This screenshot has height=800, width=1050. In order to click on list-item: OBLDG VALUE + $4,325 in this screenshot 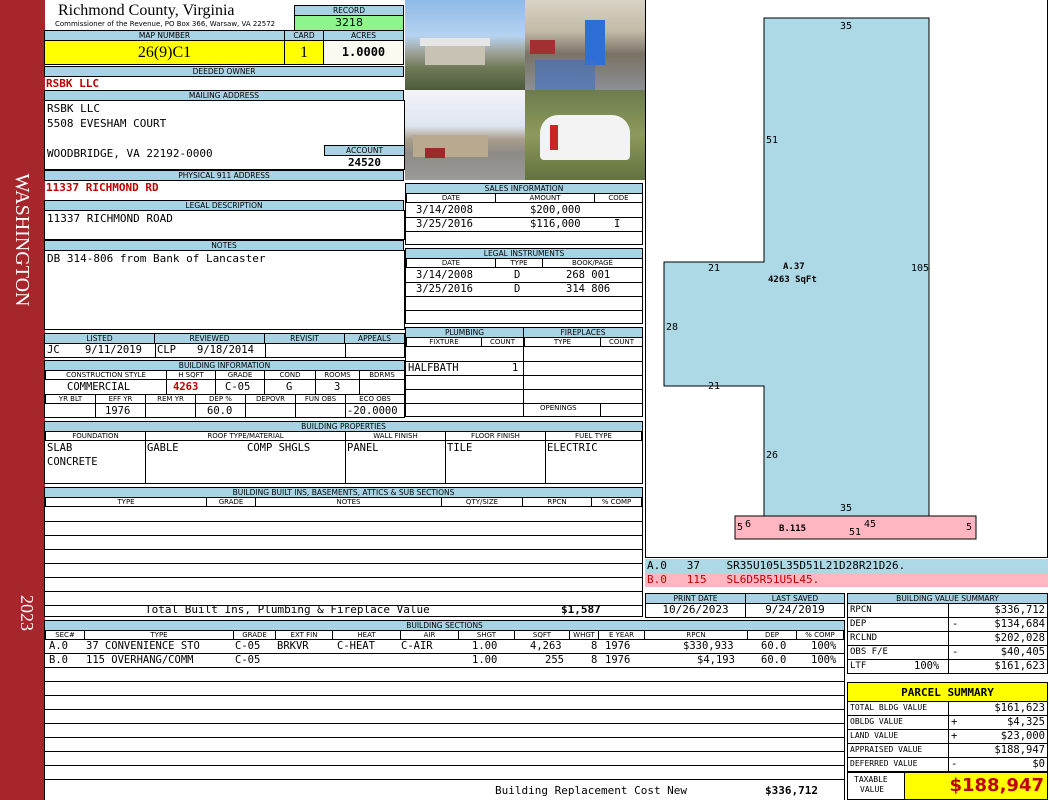, I will do `click(947, 722)`.